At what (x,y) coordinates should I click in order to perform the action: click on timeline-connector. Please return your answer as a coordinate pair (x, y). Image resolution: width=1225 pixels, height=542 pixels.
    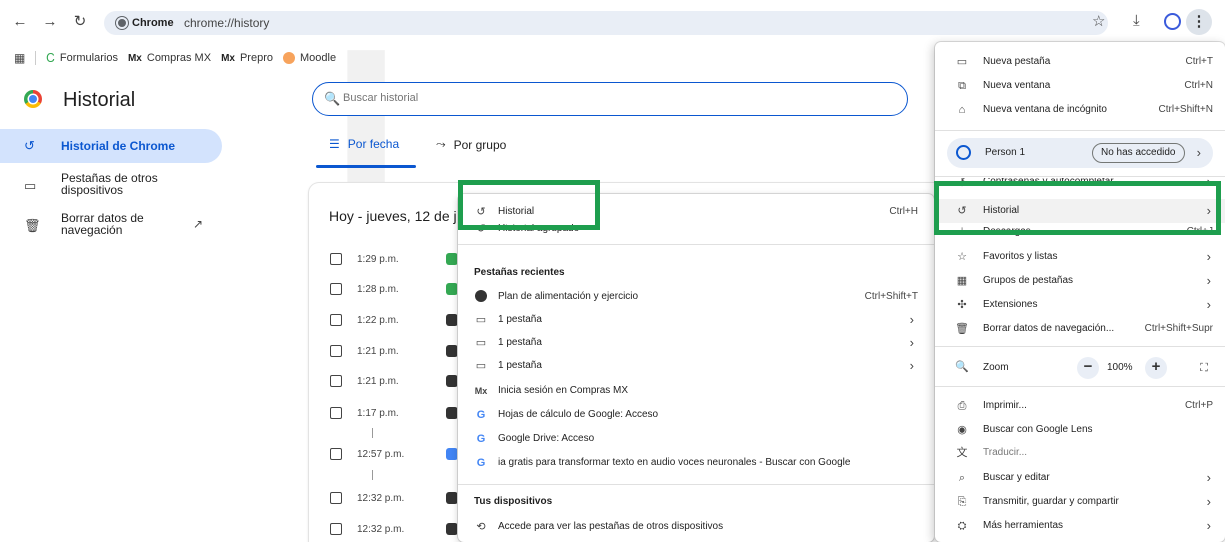
    Looking at the image, I should click on (372, 475).